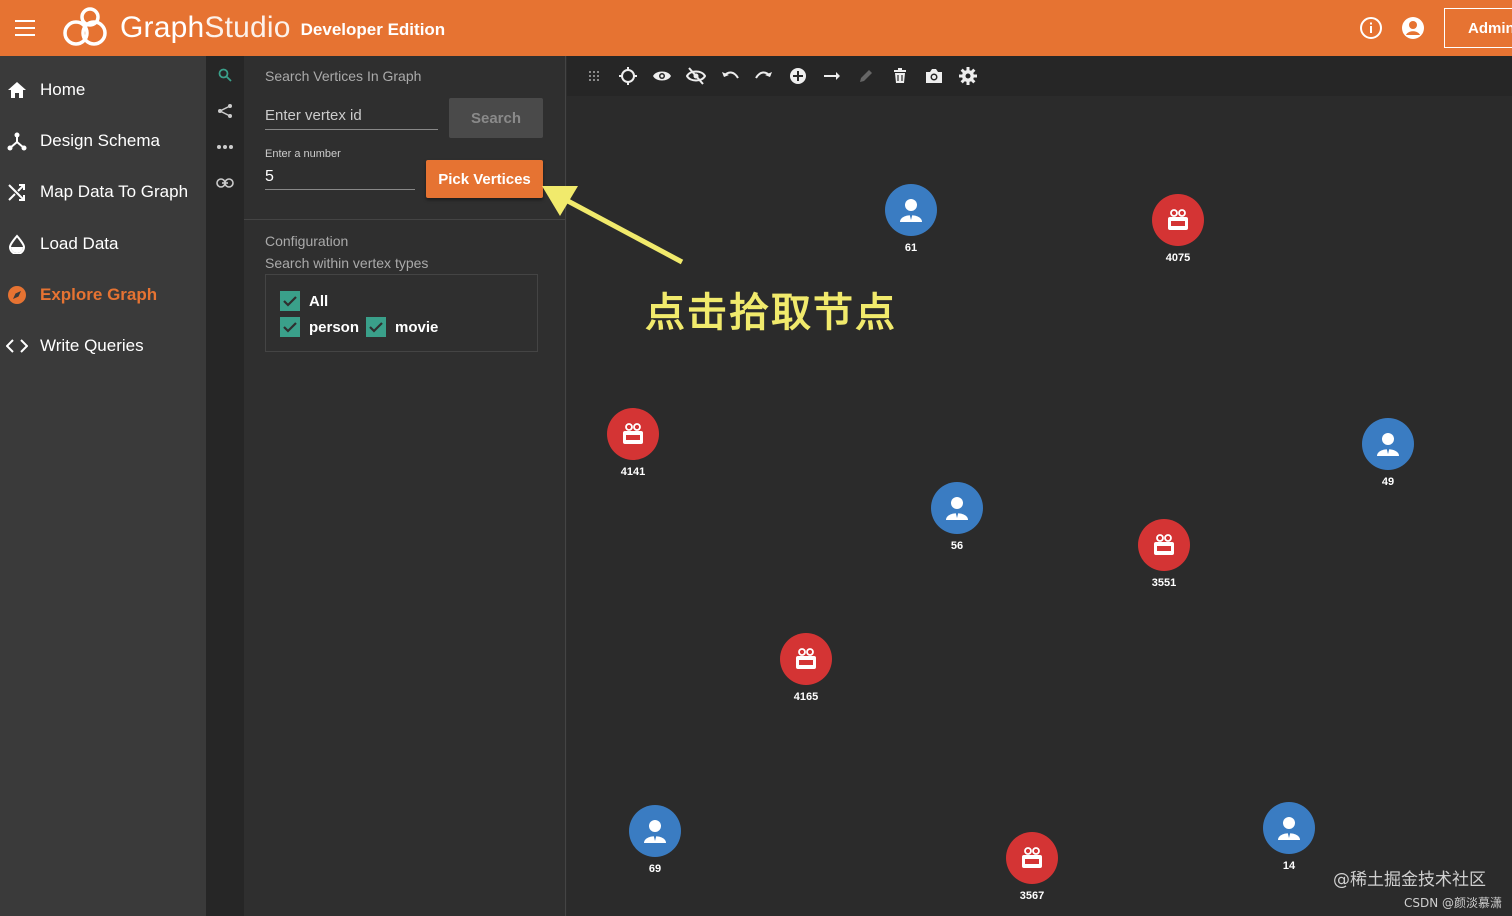  I want to click on eye-off-icon, so click(696, 76).